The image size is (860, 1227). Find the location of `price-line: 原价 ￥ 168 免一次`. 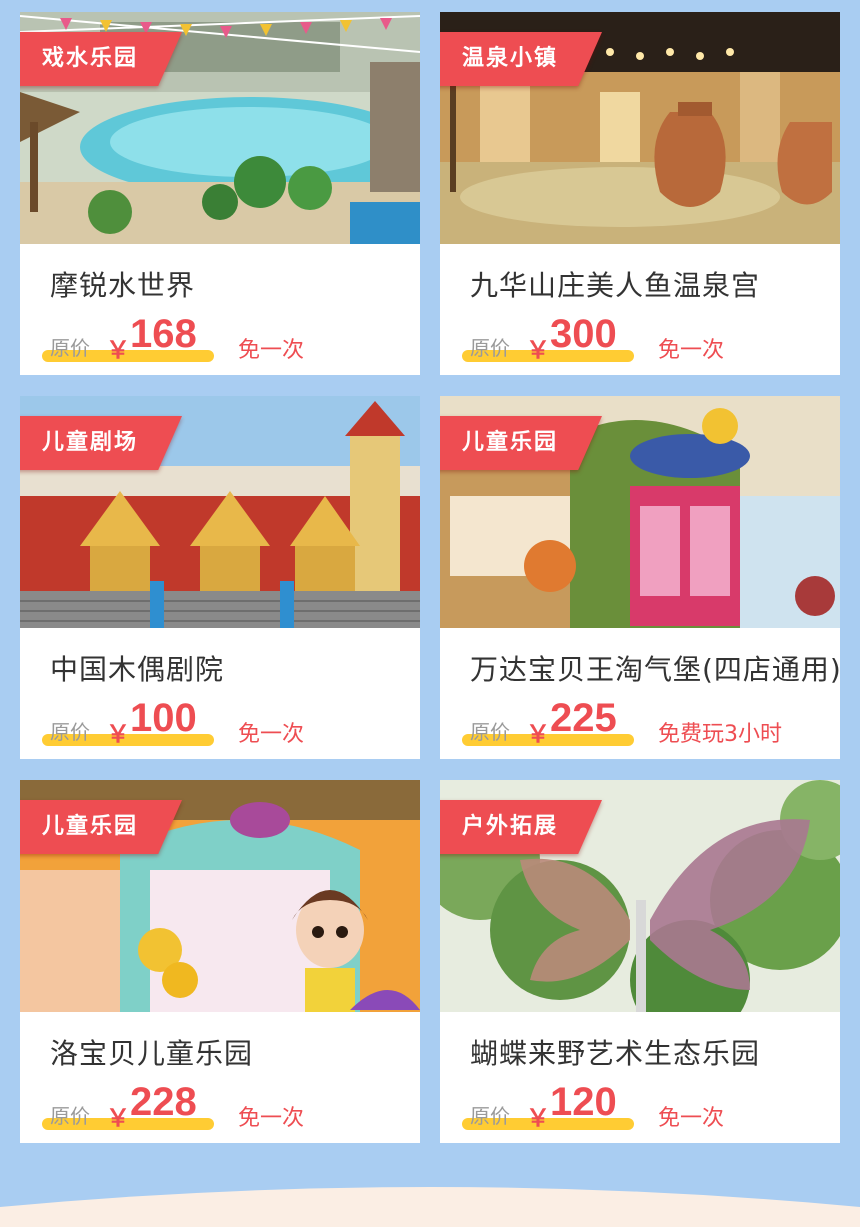

price-line: 原价 ￥ 168 免一次 is located at coordinates (231, 340).